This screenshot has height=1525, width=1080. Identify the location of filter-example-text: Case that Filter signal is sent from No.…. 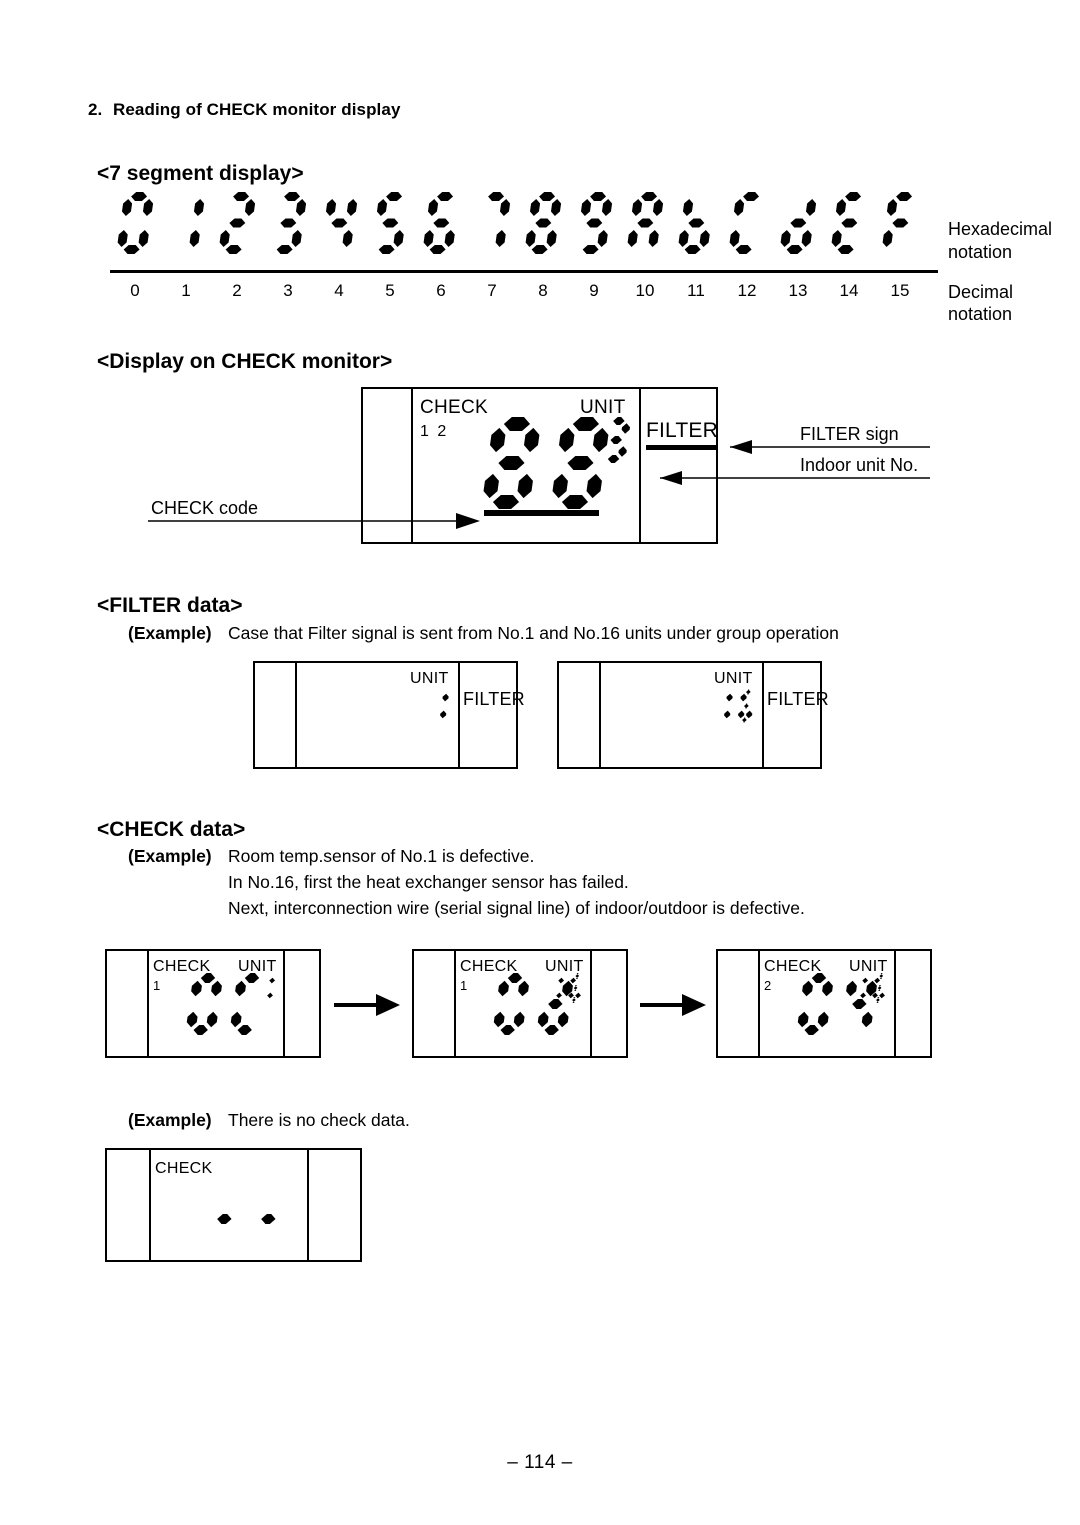
(533, 633).